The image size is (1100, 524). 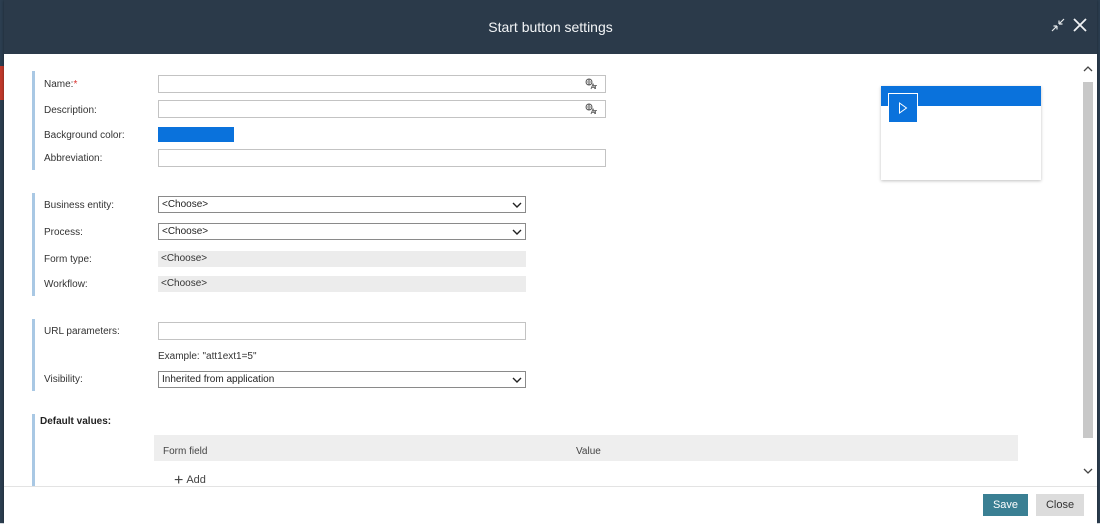 What do you see at coordinates (1088, 471) in the screenshot?
I see `scroll-down-icon` at bounding box center [1088, 471].